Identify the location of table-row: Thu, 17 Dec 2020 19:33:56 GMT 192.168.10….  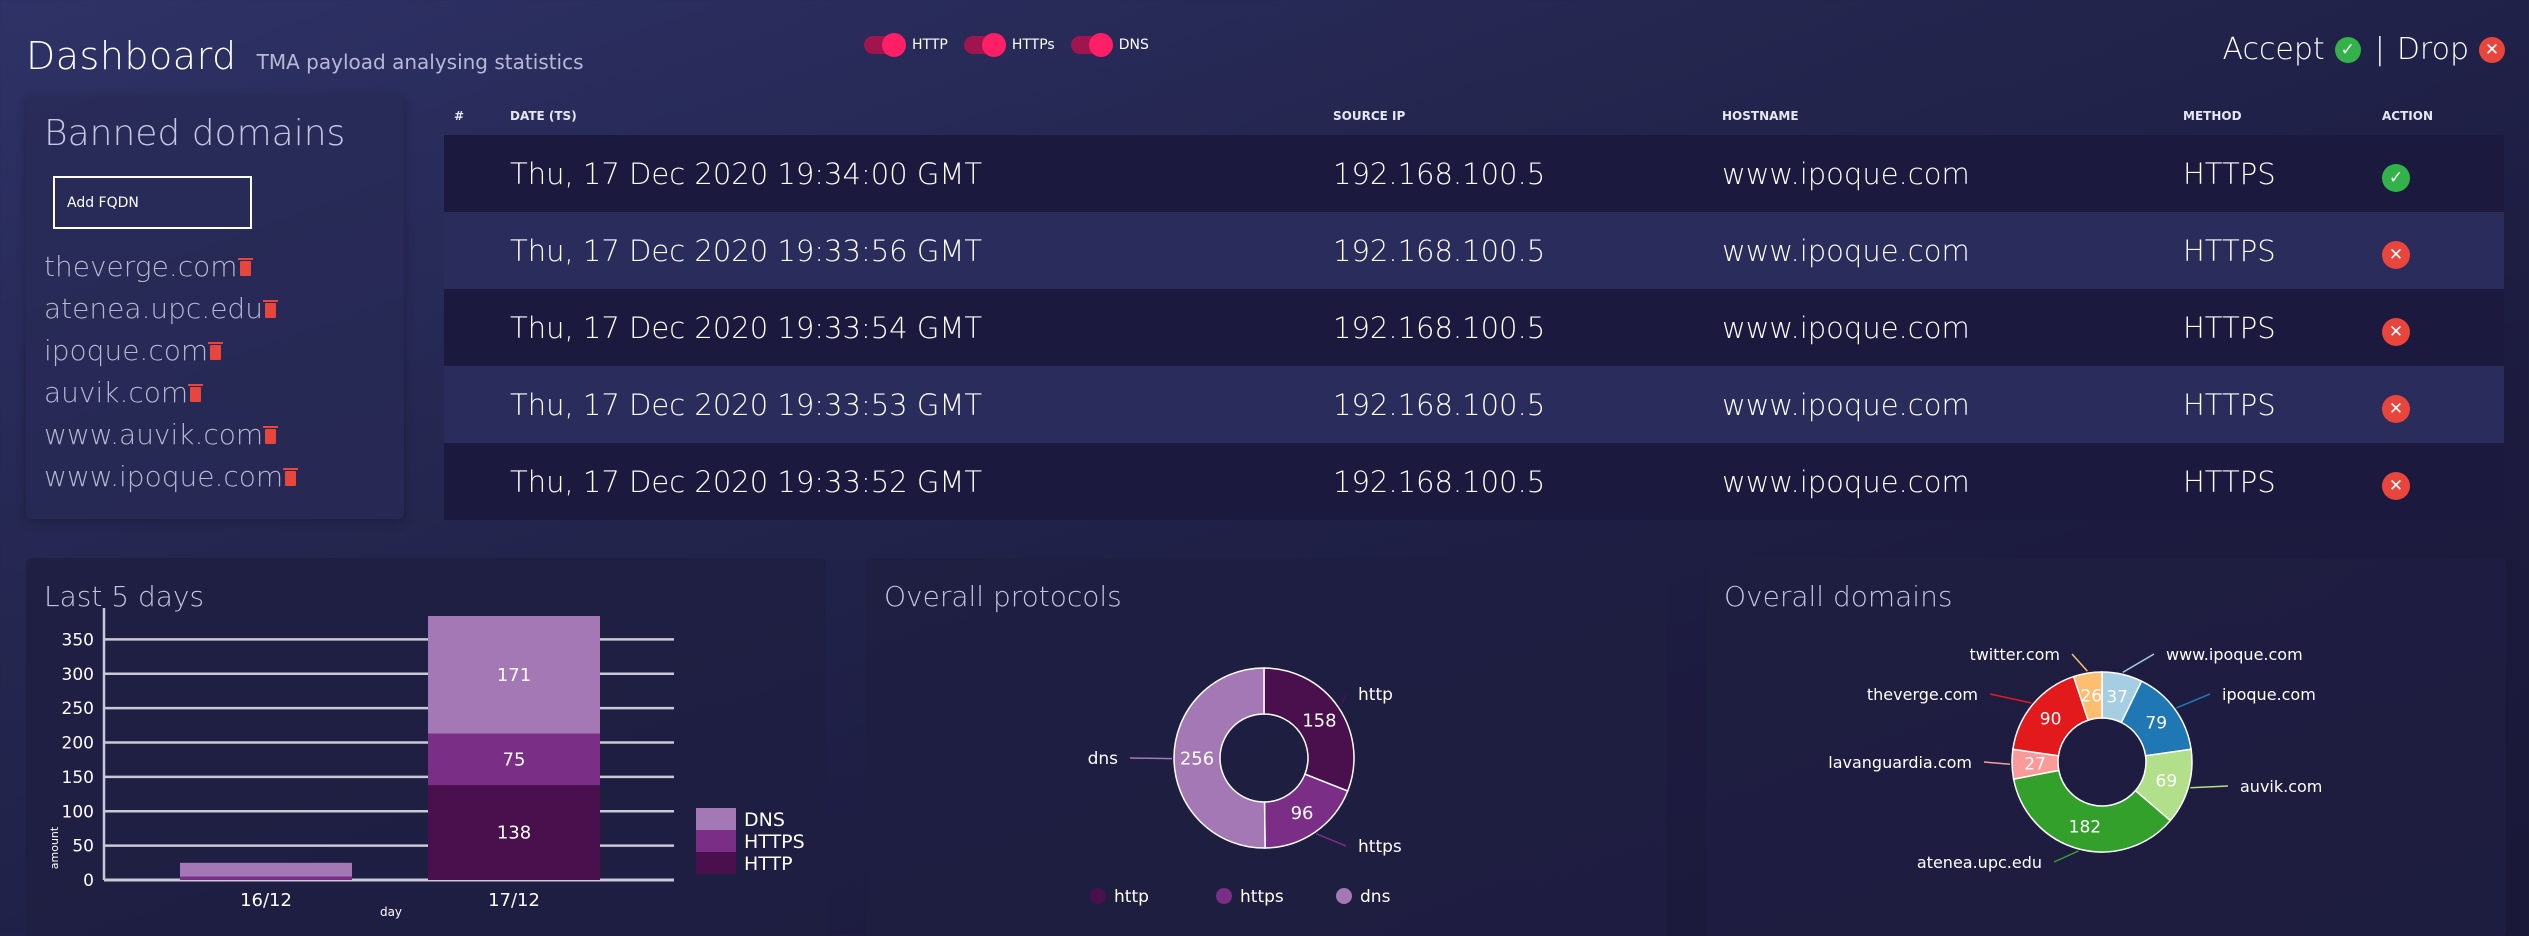
(1474, 250).